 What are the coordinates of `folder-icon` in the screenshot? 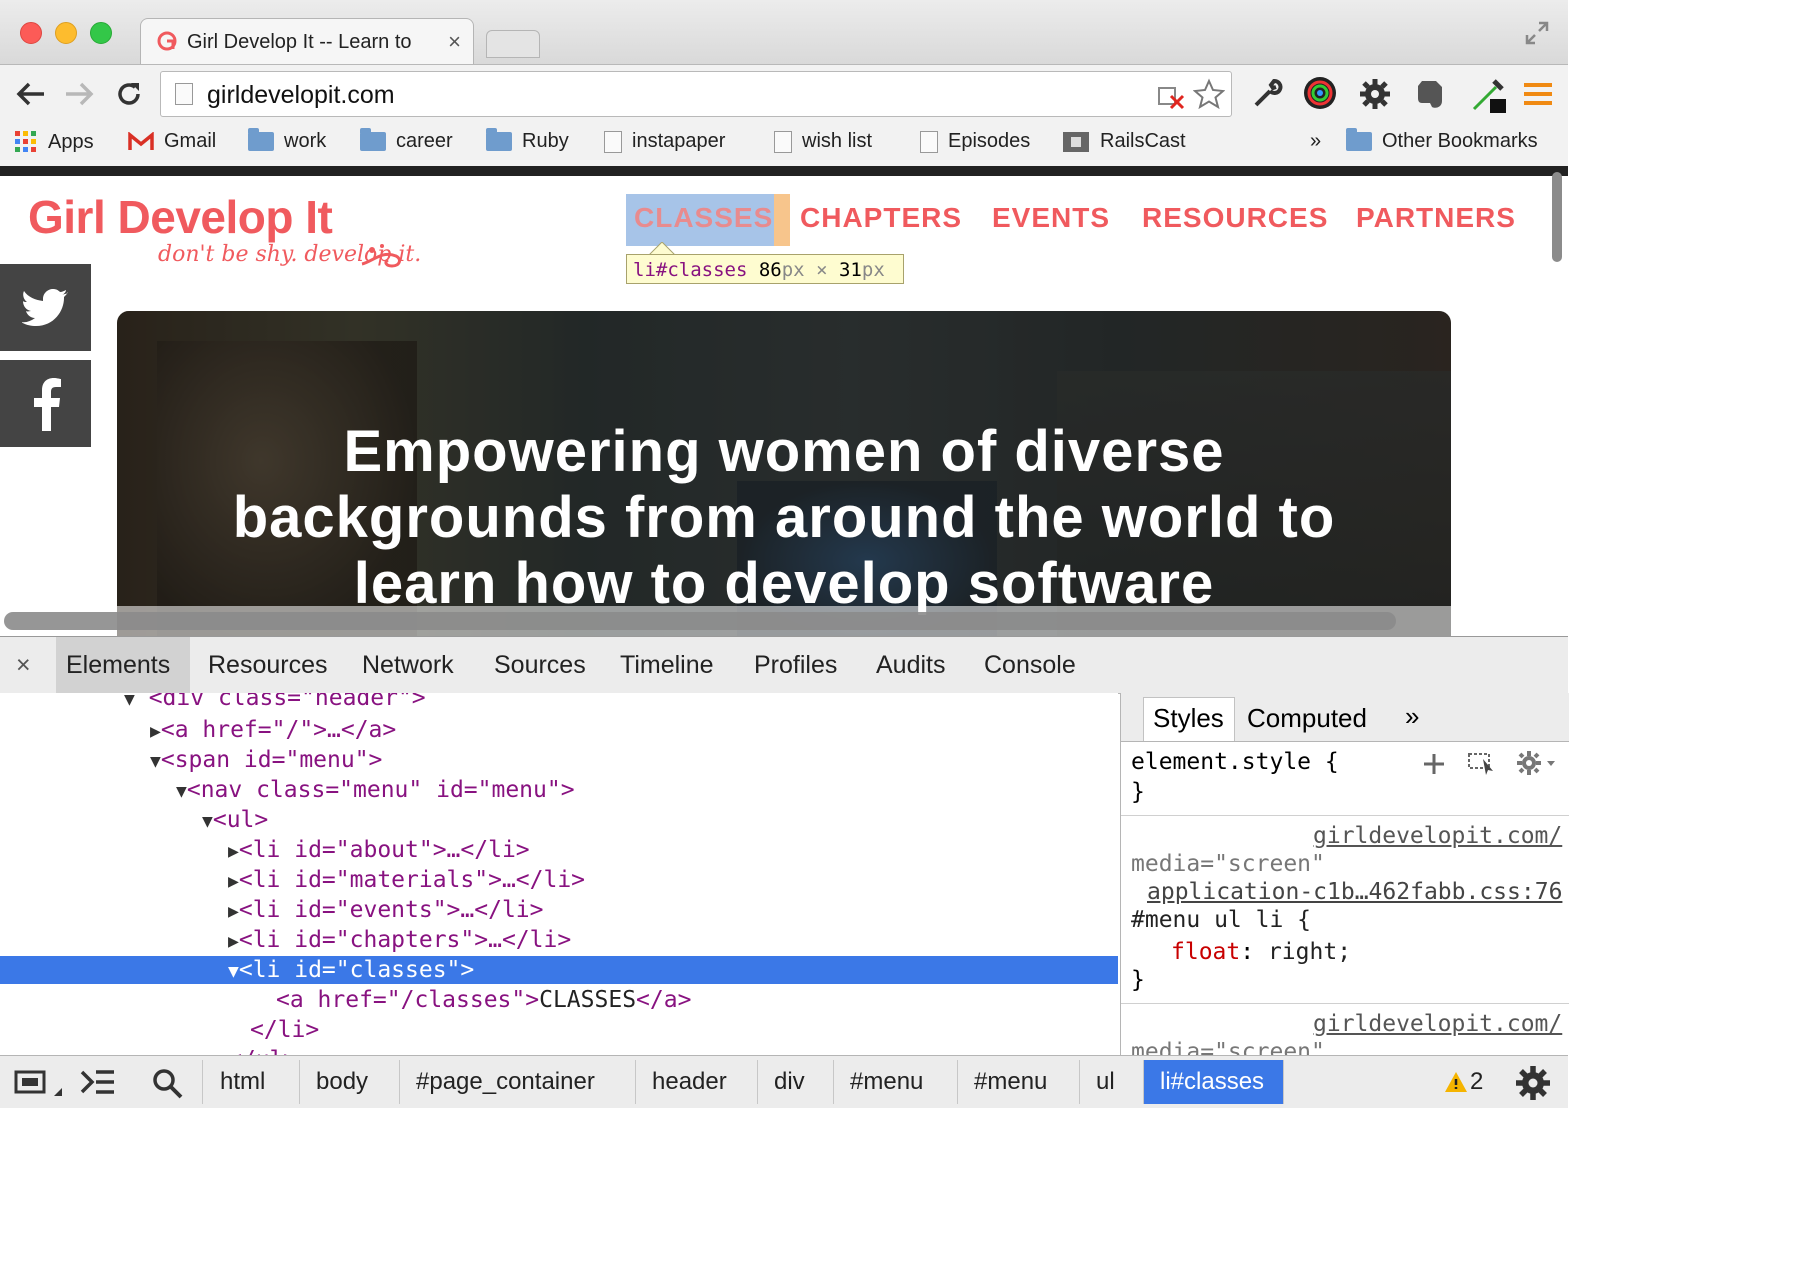 It's located at (499, 139).